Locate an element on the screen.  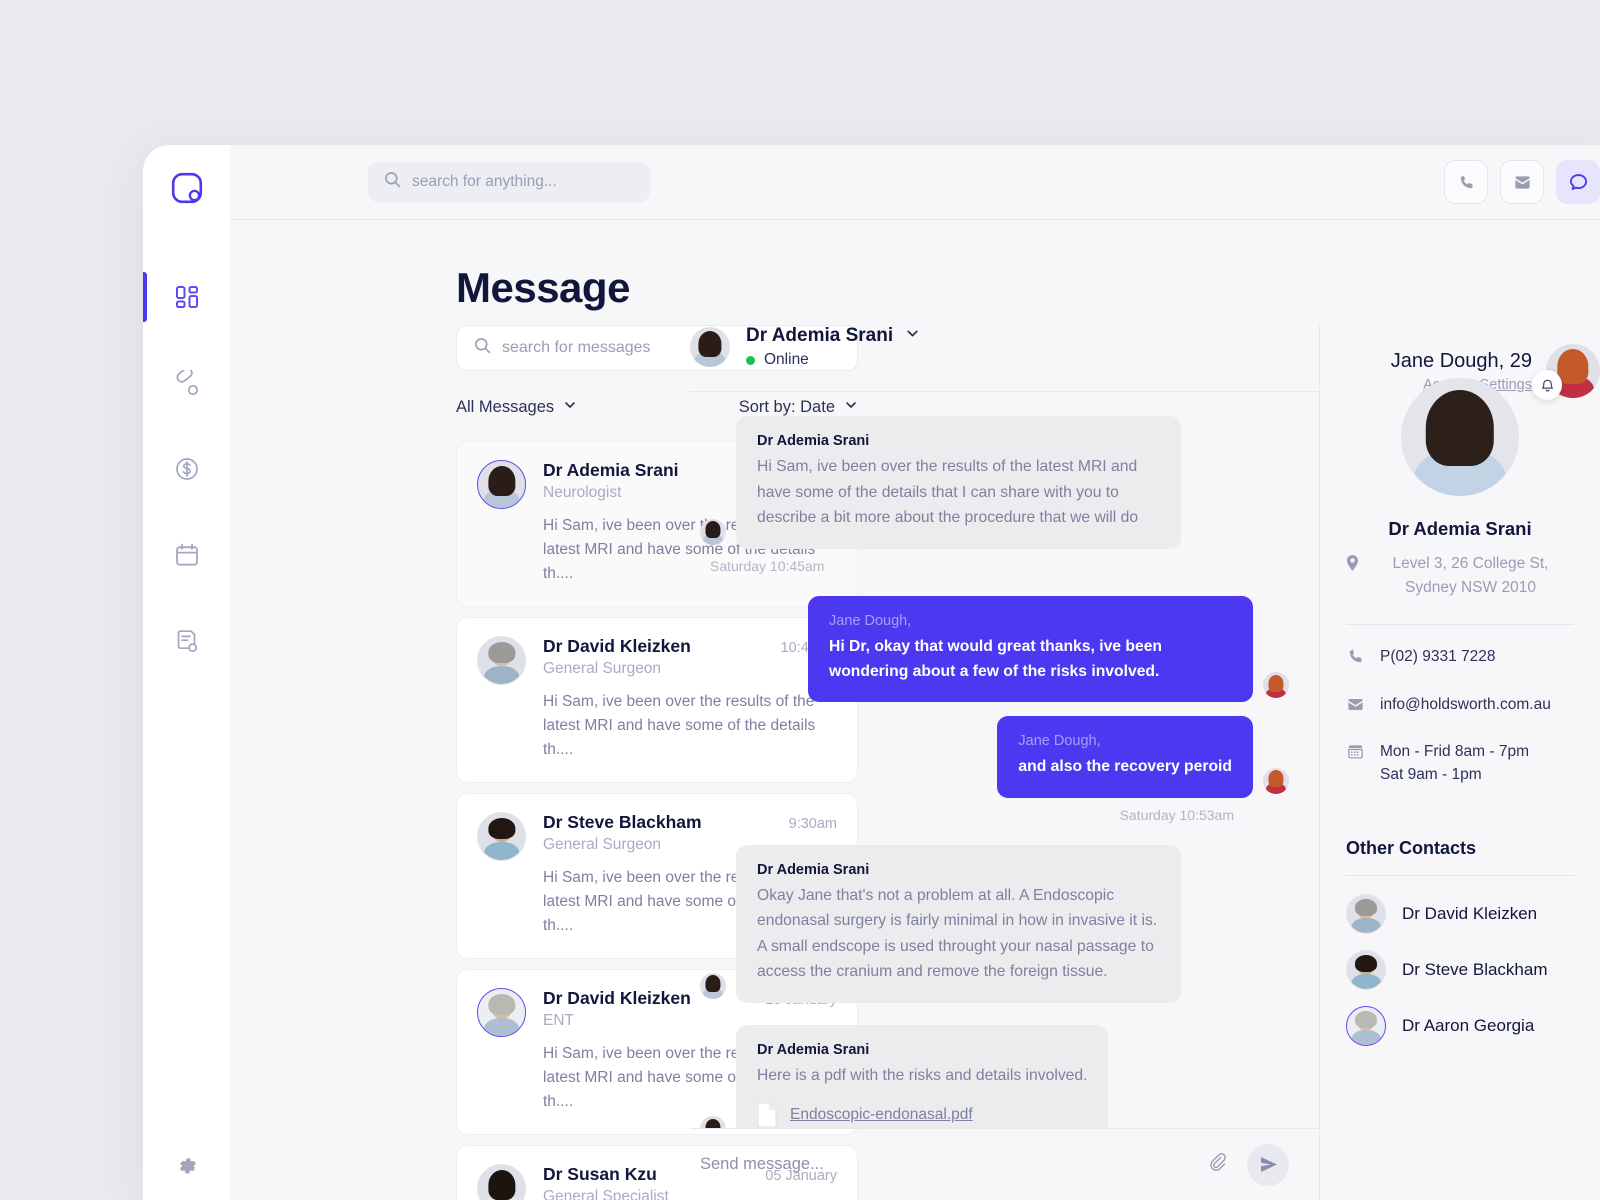
contact-address-text: Level 3, 26 College St, Sydney NSW 2010 is located at coordinates (1470, 576).